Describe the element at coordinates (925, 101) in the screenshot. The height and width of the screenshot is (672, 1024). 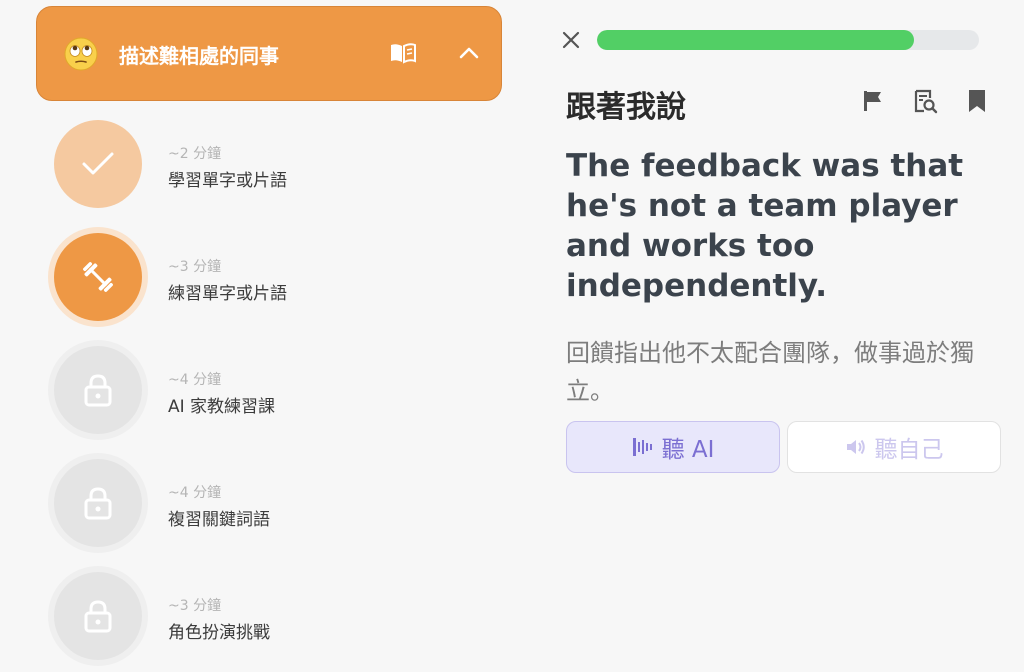
I see `search-document-icon` at that location.